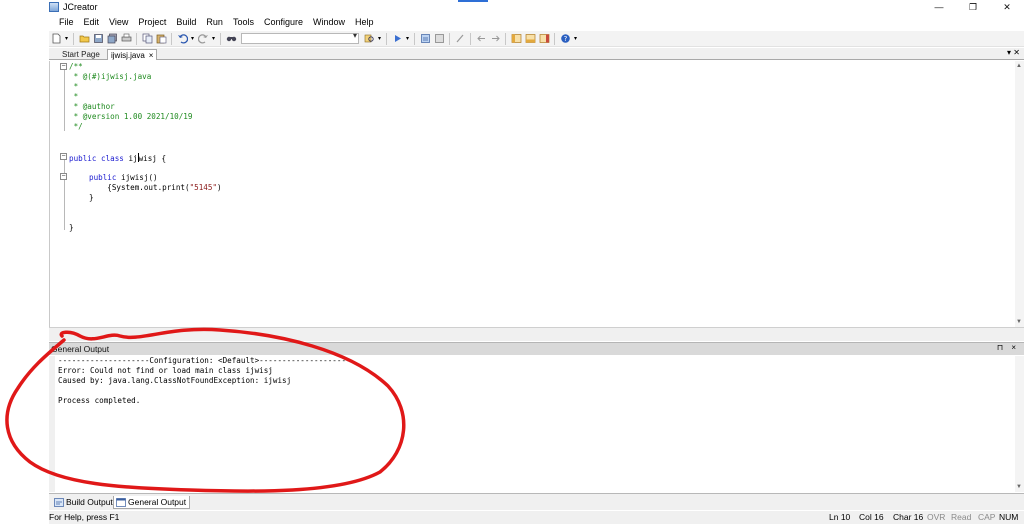  What do you see at coordinates (1013, 52) in the screenshot?
I see `tab-controls: ▾ ✕` at bounding box center [1013, 52].